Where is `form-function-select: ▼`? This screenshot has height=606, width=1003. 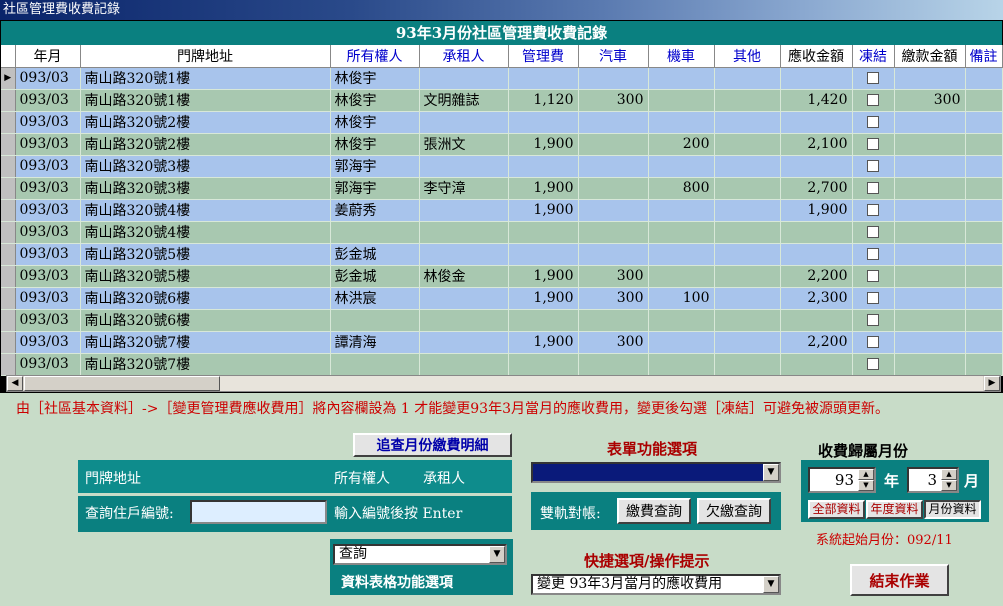
form-function-select: ▼ is located at coordinates (656, 472).